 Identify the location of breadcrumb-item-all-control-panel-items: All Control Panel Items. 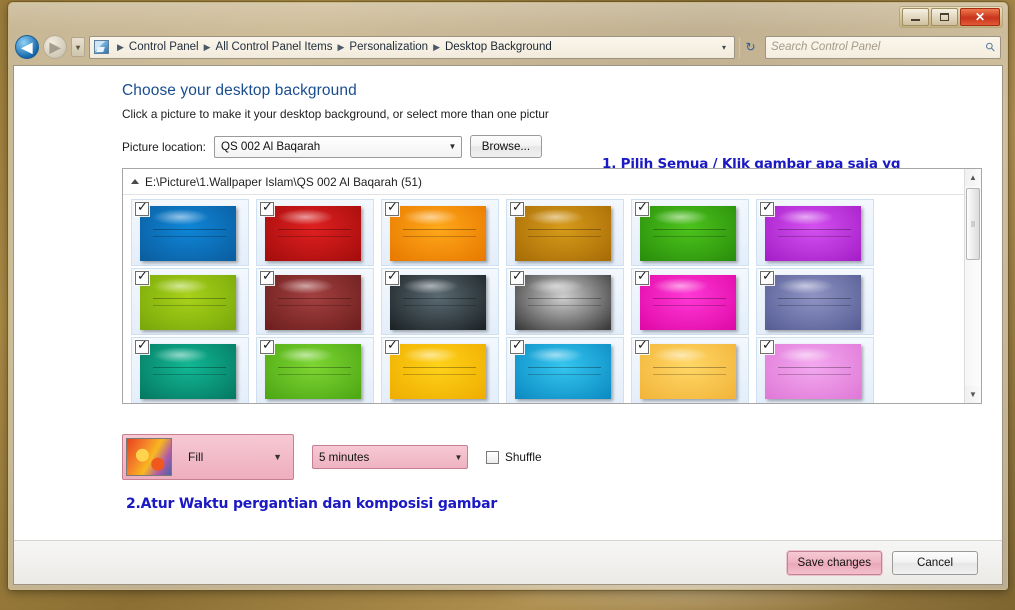
(274, 47).